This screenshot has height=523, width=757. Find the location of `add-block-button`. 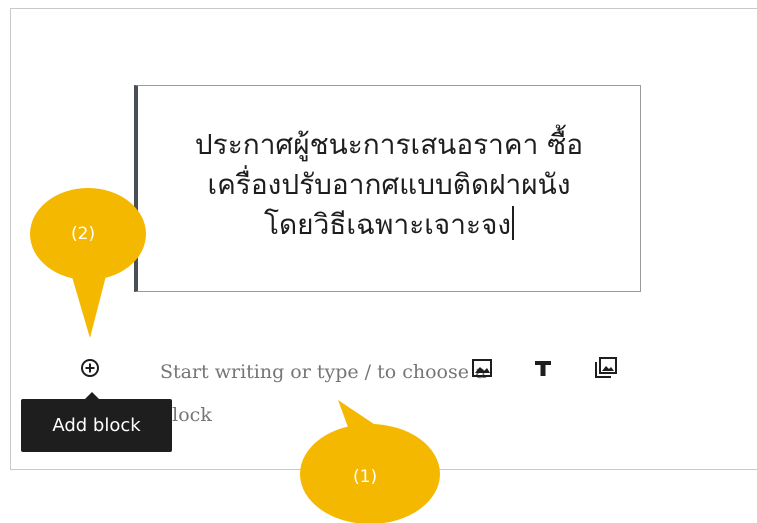

add-block-button is located at coordinates (90, 368).